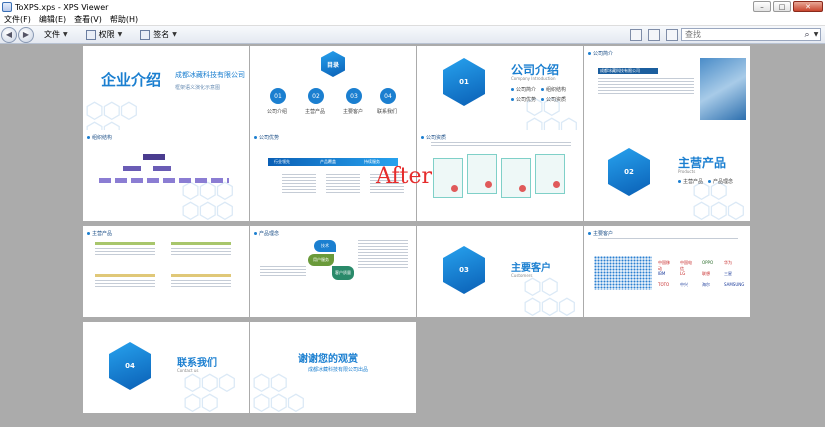  I want to click on slide-thumbnail-14: ⬡⬡ ⬡⬡⬡ 谢谢您的观赏 成都冰藏科技有限公司出品, so click(333, 367).